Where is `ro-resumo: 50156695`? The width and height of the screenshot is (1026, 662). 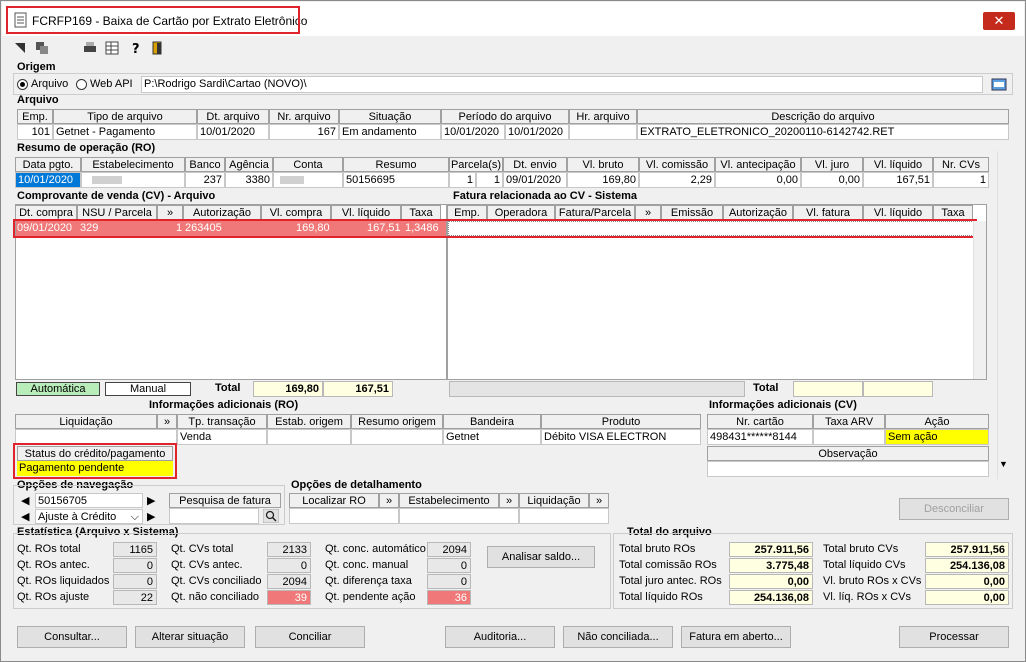
ro-resumo: 50156695 is located at coordinates (396, 180).